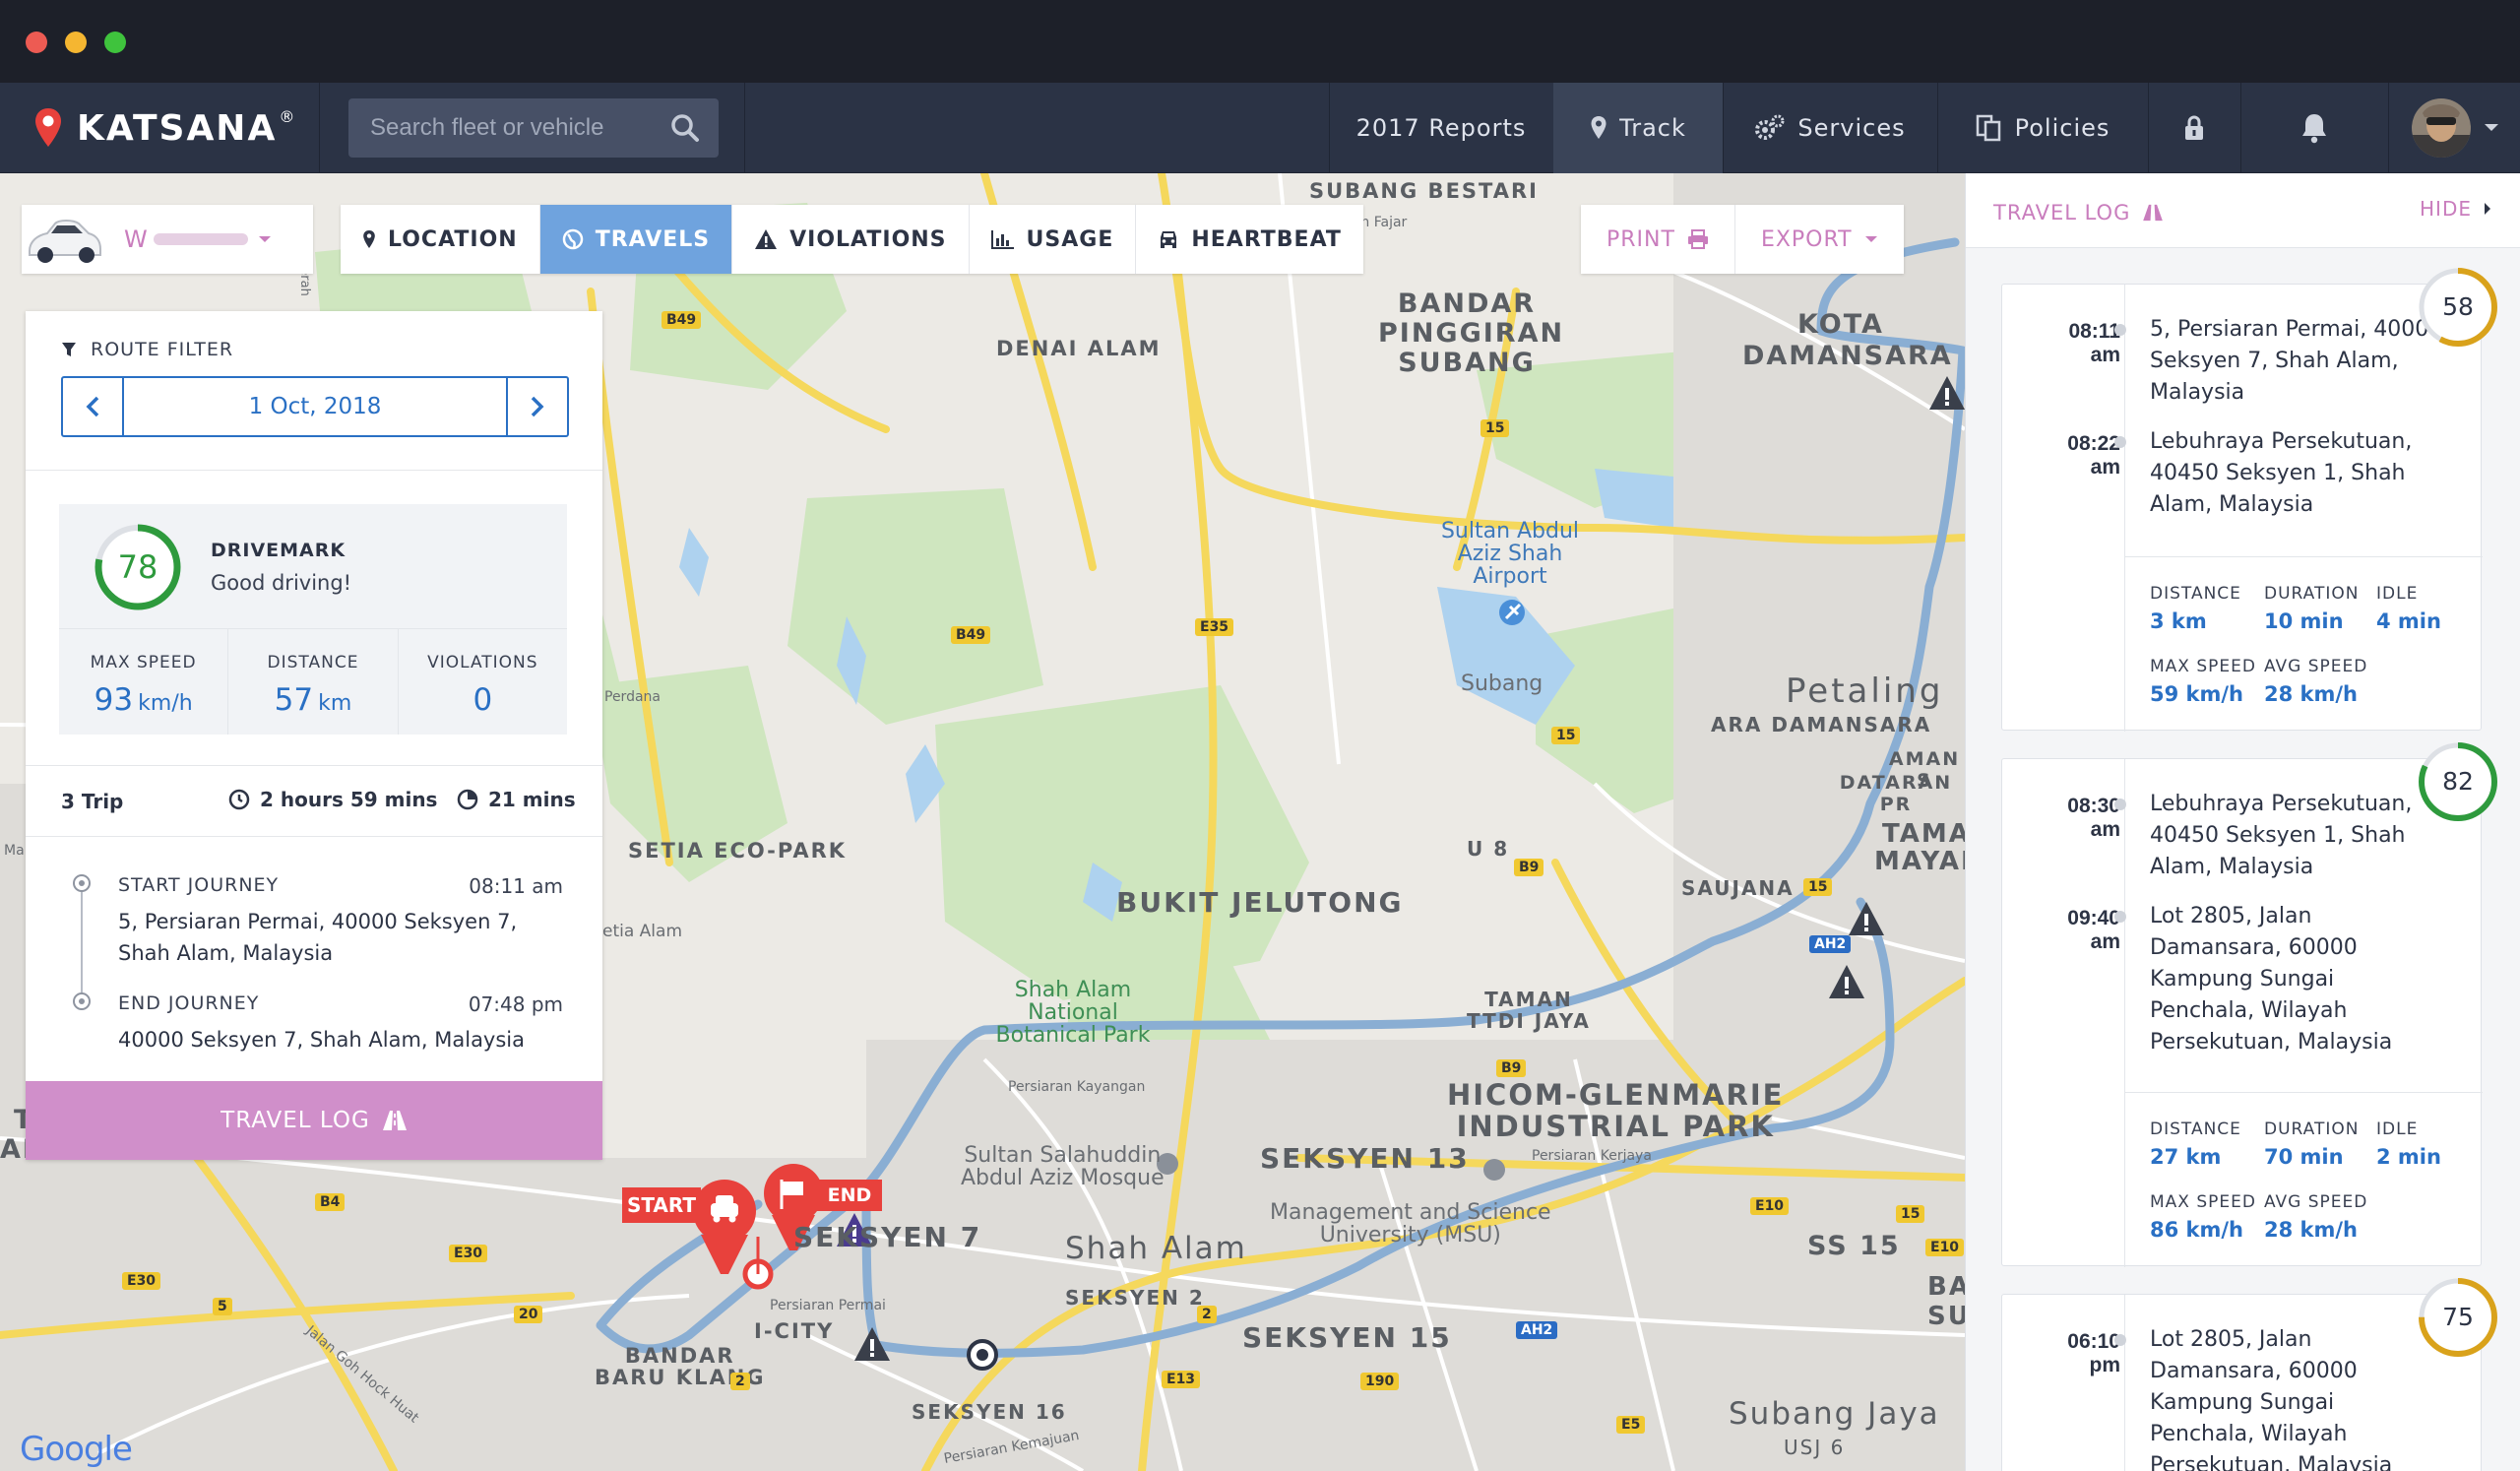  What do you see at coordinates (1266, 239) in the screenshot?
I see `tab-heartbeat-label: HEARTBEAT` at bounding box center [1266, 239].